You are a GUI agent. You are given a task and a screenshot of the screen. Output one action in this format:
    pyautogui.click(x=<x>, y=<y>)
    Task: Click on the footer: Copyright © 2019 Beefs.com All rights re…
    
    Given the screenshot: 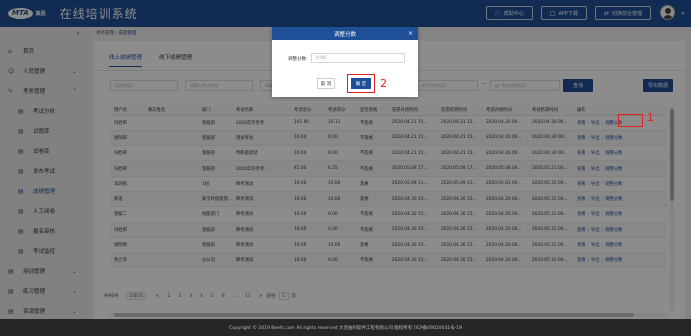 What is the action you would take?
    pyautogui.click(x=345, y=327)
    